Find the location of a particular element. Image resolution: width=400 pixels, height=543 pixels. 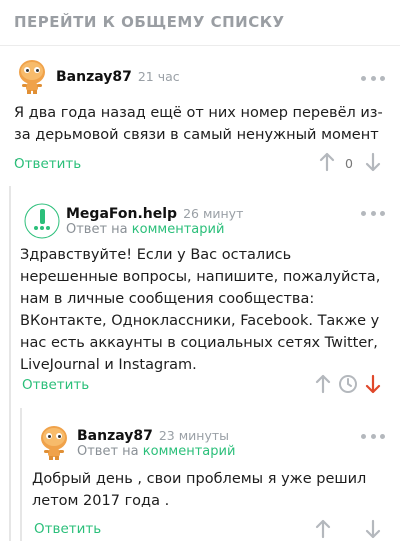

comment-header: Banzay87 23 минуты is located at coordinates (153, 434).